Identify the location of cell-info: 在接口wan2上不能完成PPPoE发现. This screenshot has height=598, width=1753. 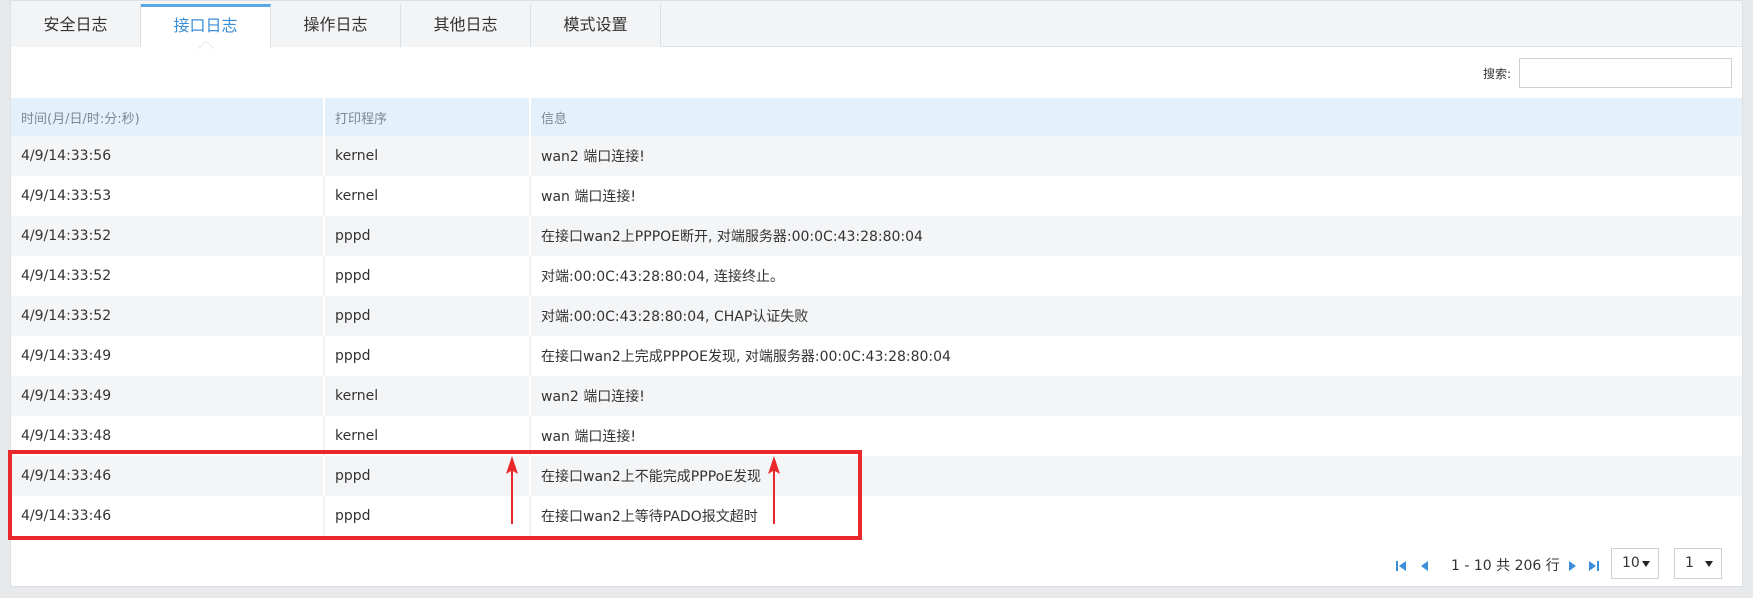
(1135, 476).